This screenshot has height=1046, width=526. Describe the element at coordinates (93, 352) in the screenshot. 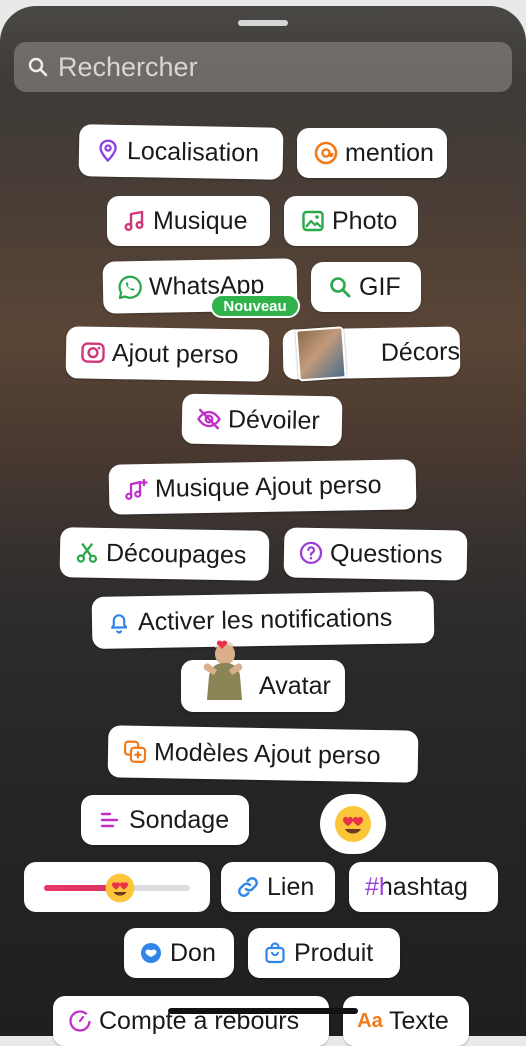

I see `camera-icon` at that location.